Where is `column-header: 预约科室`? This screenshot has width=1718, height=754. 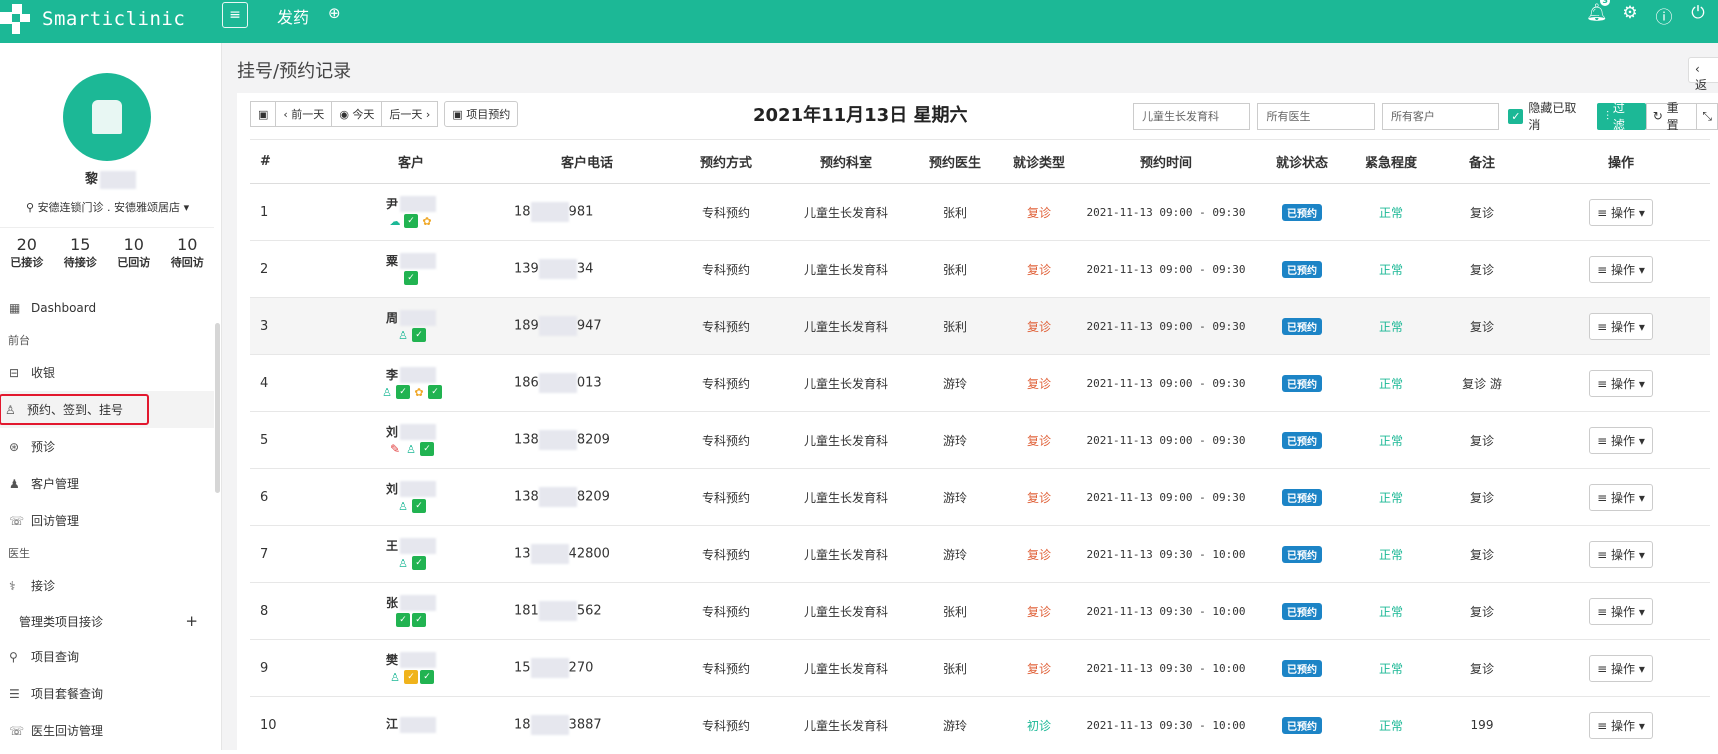 column-header: 预约科室 is located at coordinates (846, 161).